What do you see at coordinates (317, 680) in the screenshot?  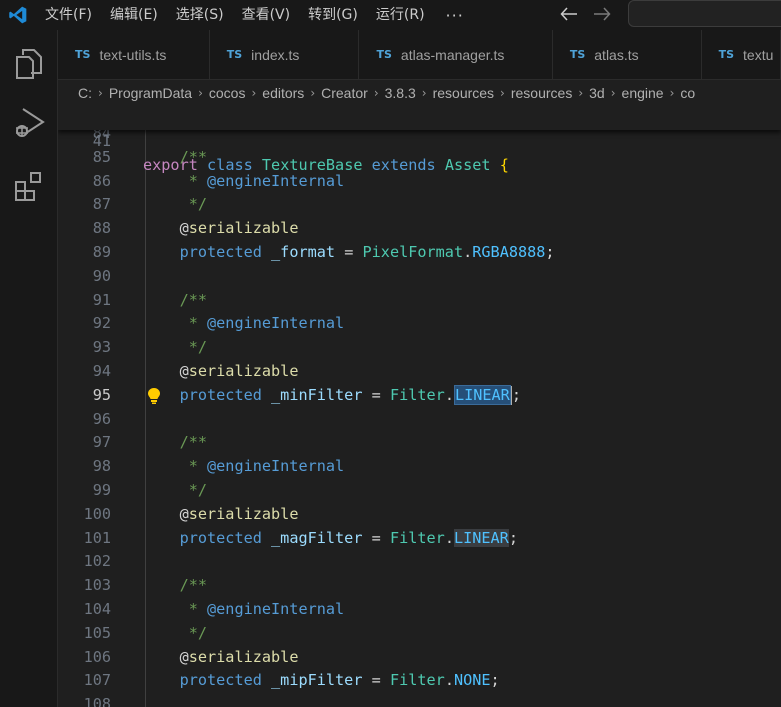 I see `field-name: _mipFilter` at bounding box center [317, 680].